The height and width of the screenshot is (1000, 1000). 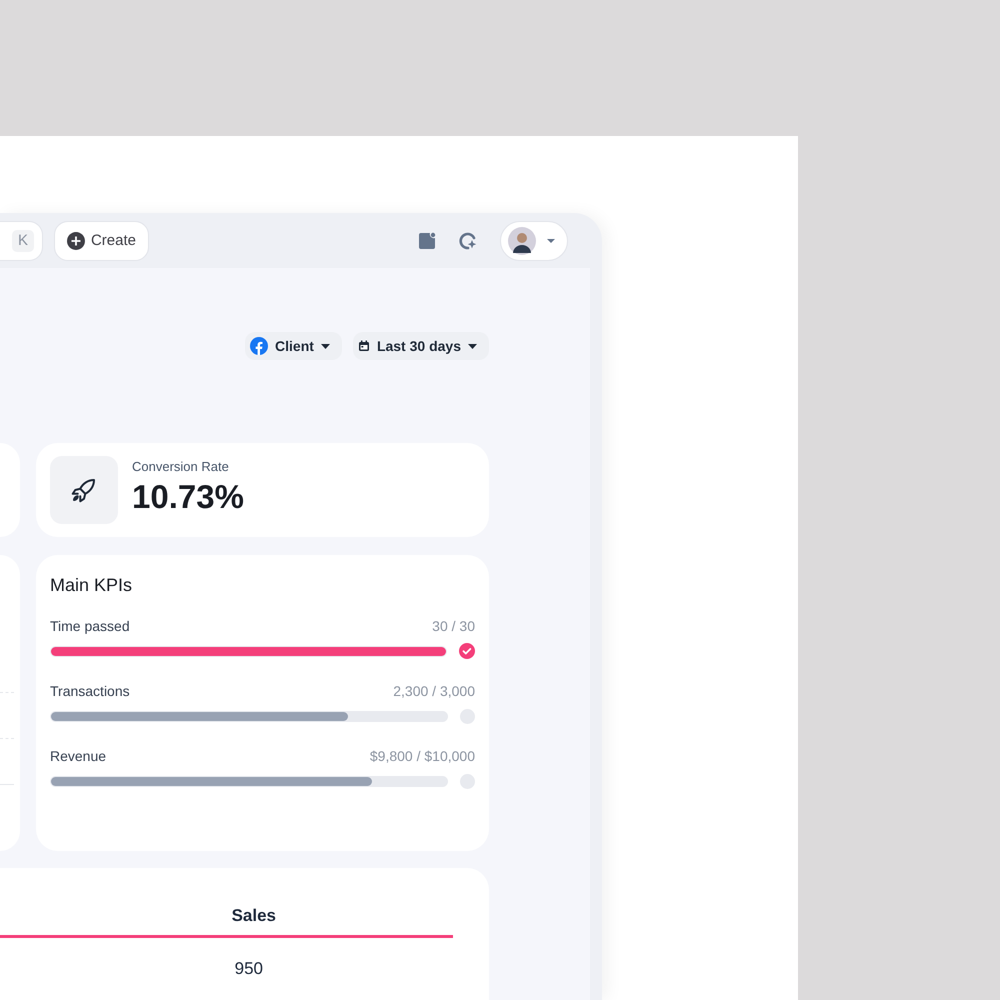 I want to click on kpi-label: Revenue, so click(x=78, y=756).